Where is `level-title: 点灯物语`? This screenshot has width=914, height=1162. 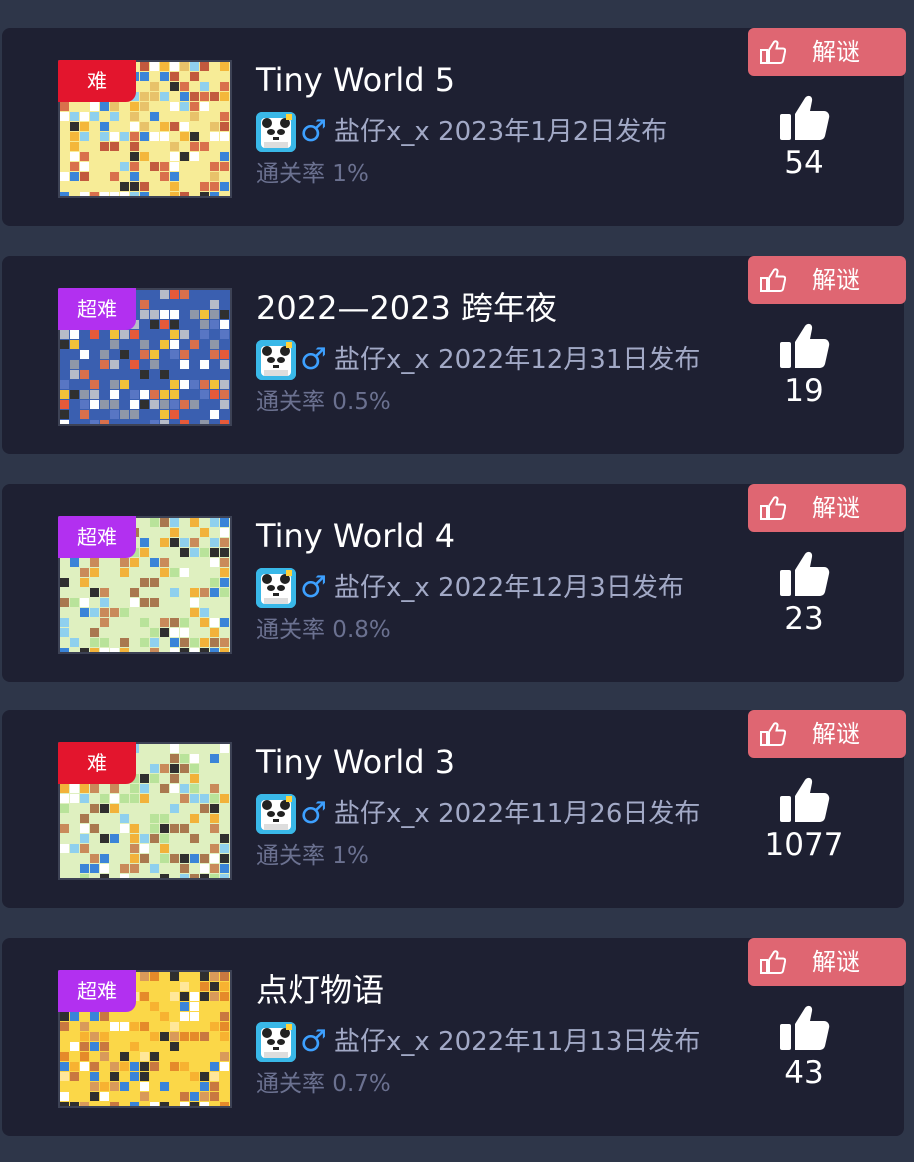 level-title: 点灯物语 is located at coordinates (320, 990).